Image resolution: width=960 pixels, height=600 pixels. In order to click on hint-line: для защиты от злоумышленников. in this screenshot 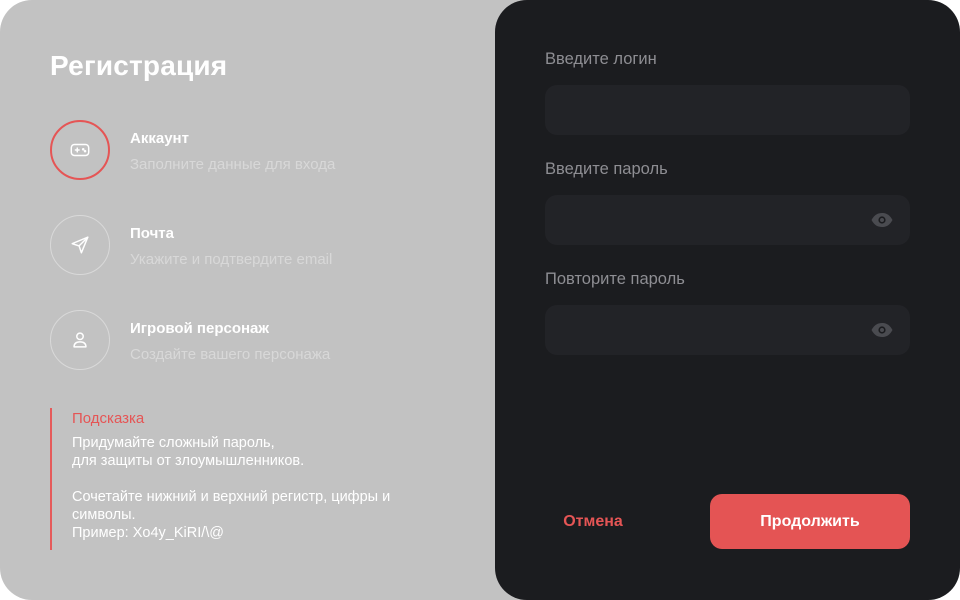, I will do `click(188, 461)`.